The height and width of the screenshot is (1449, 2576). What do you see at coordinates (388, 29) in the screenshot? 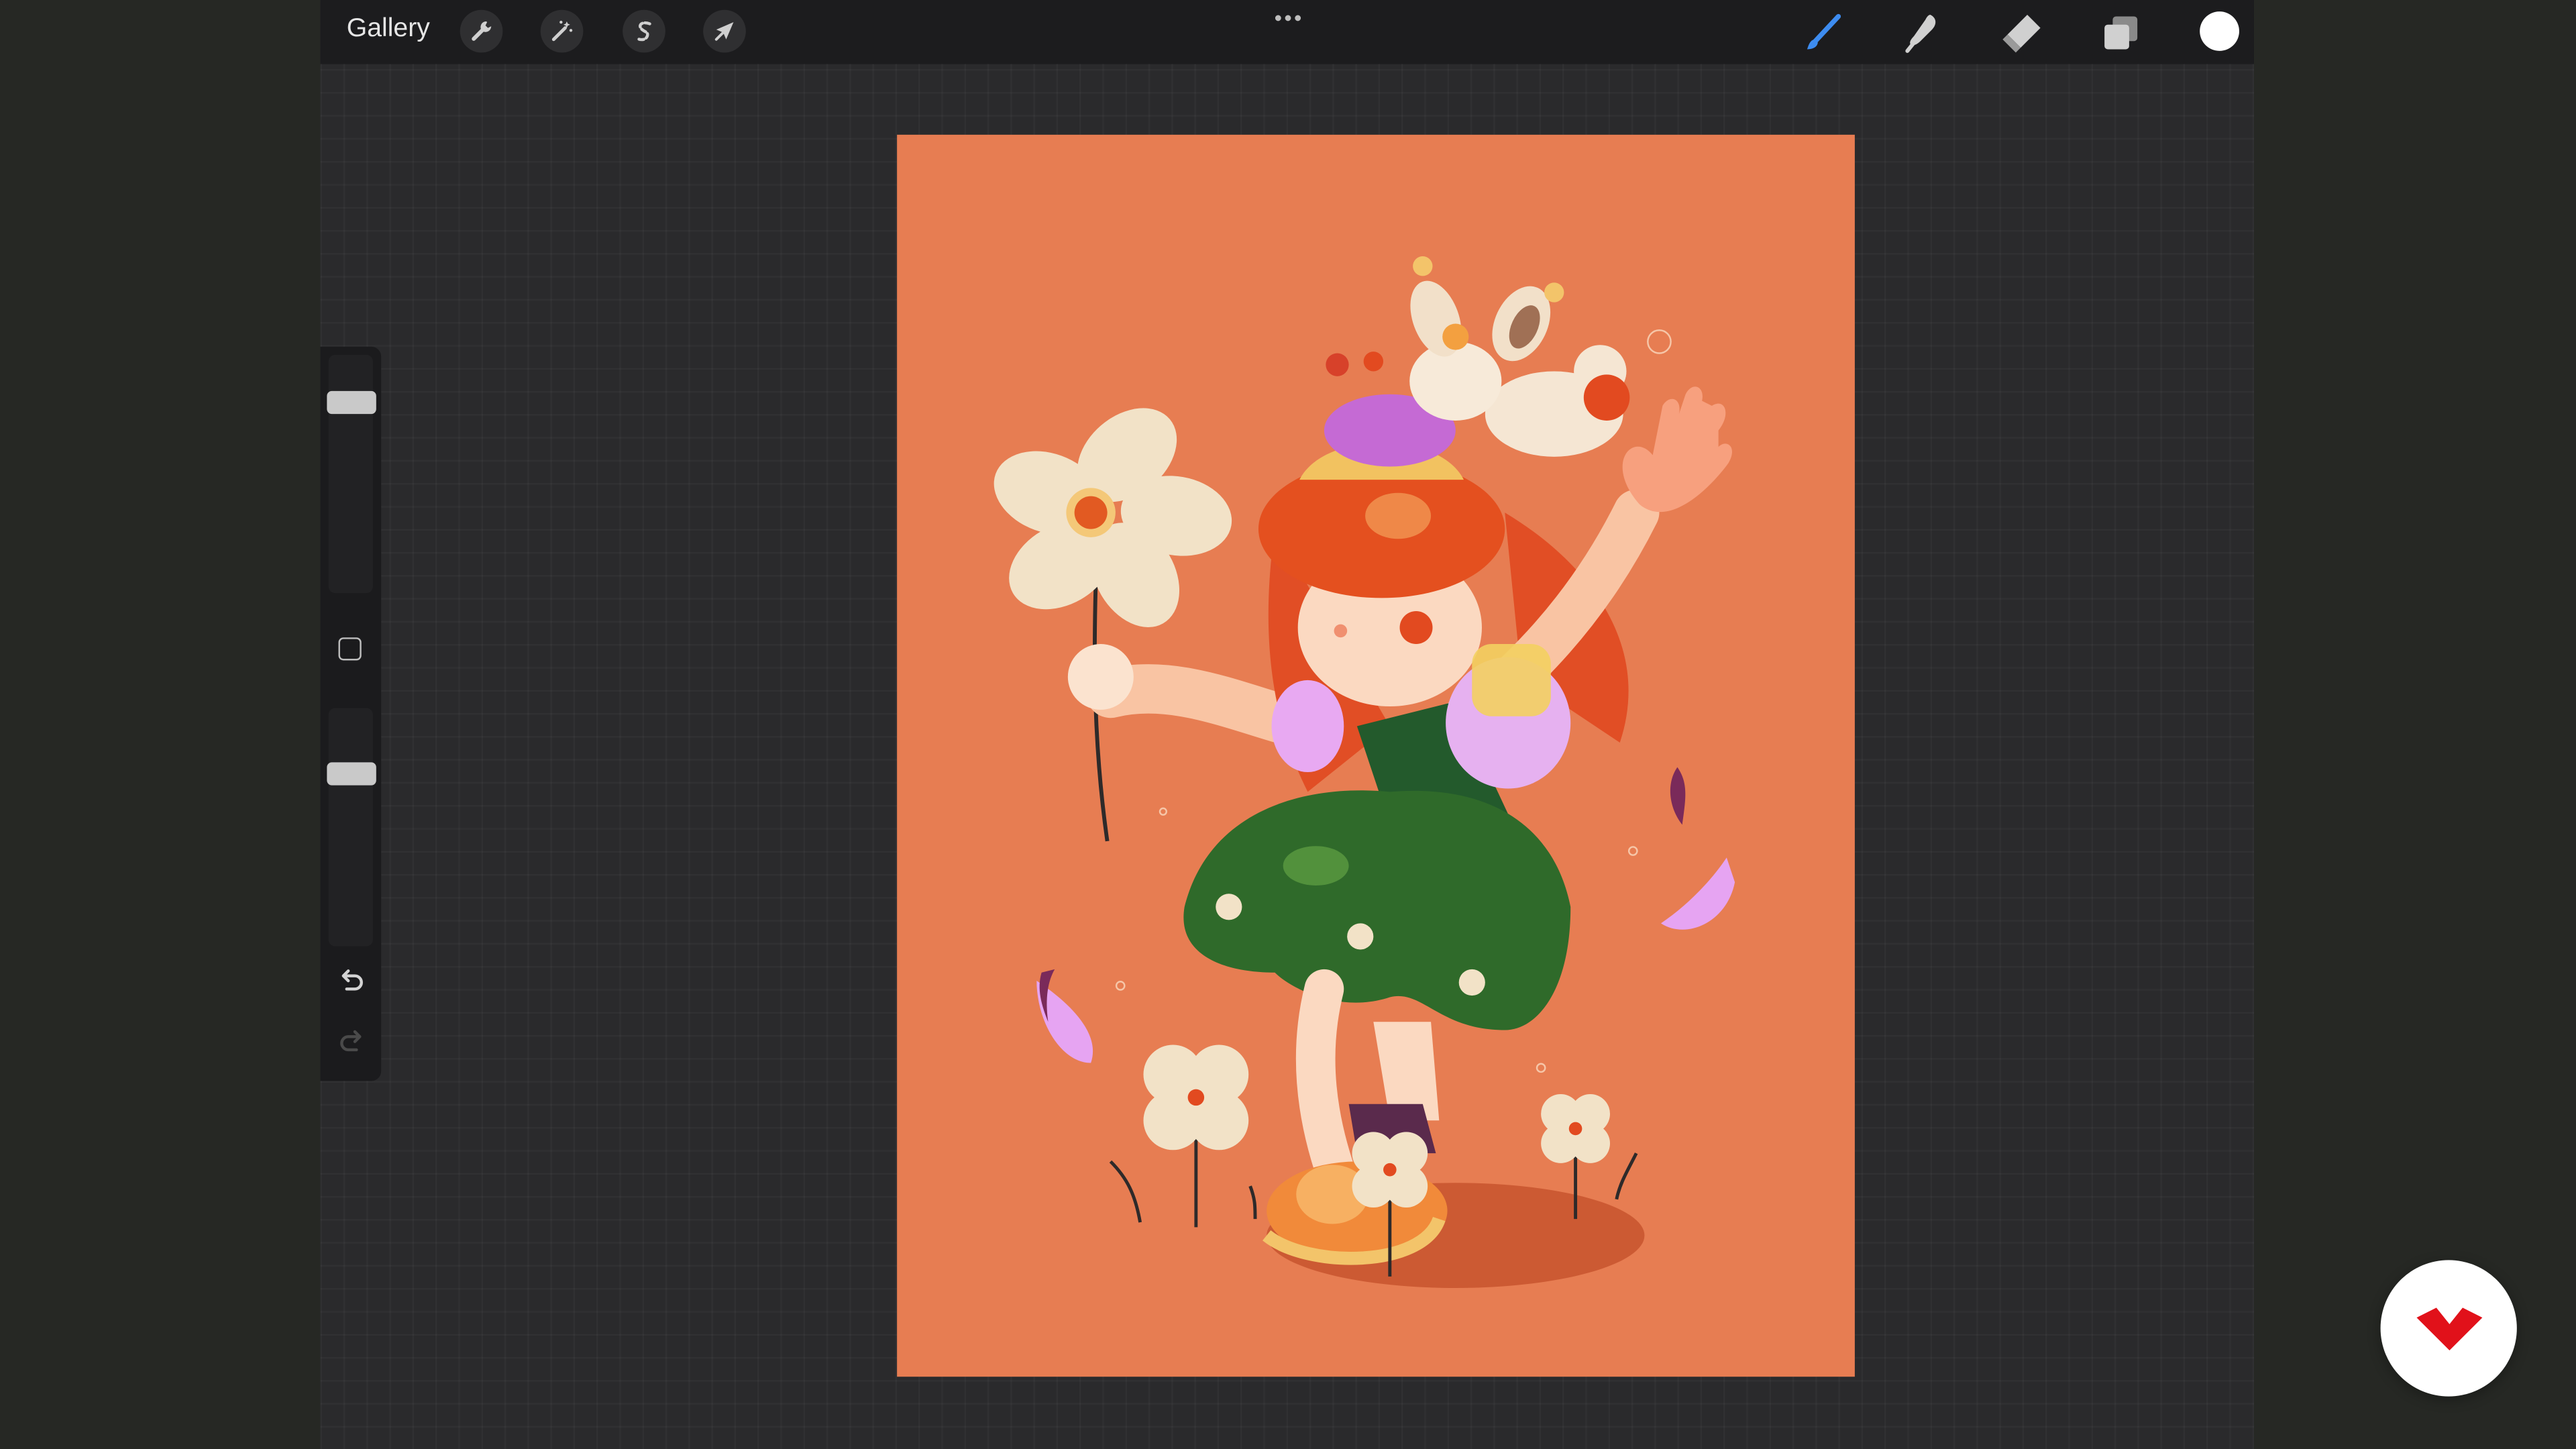
I see `gallery-button: Gallery` at bounding box center [388, 29].